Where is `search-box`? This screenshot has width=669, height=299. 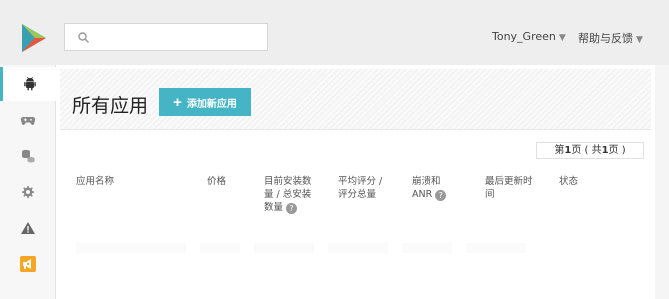
search-box is located at coordinates (166, 37).